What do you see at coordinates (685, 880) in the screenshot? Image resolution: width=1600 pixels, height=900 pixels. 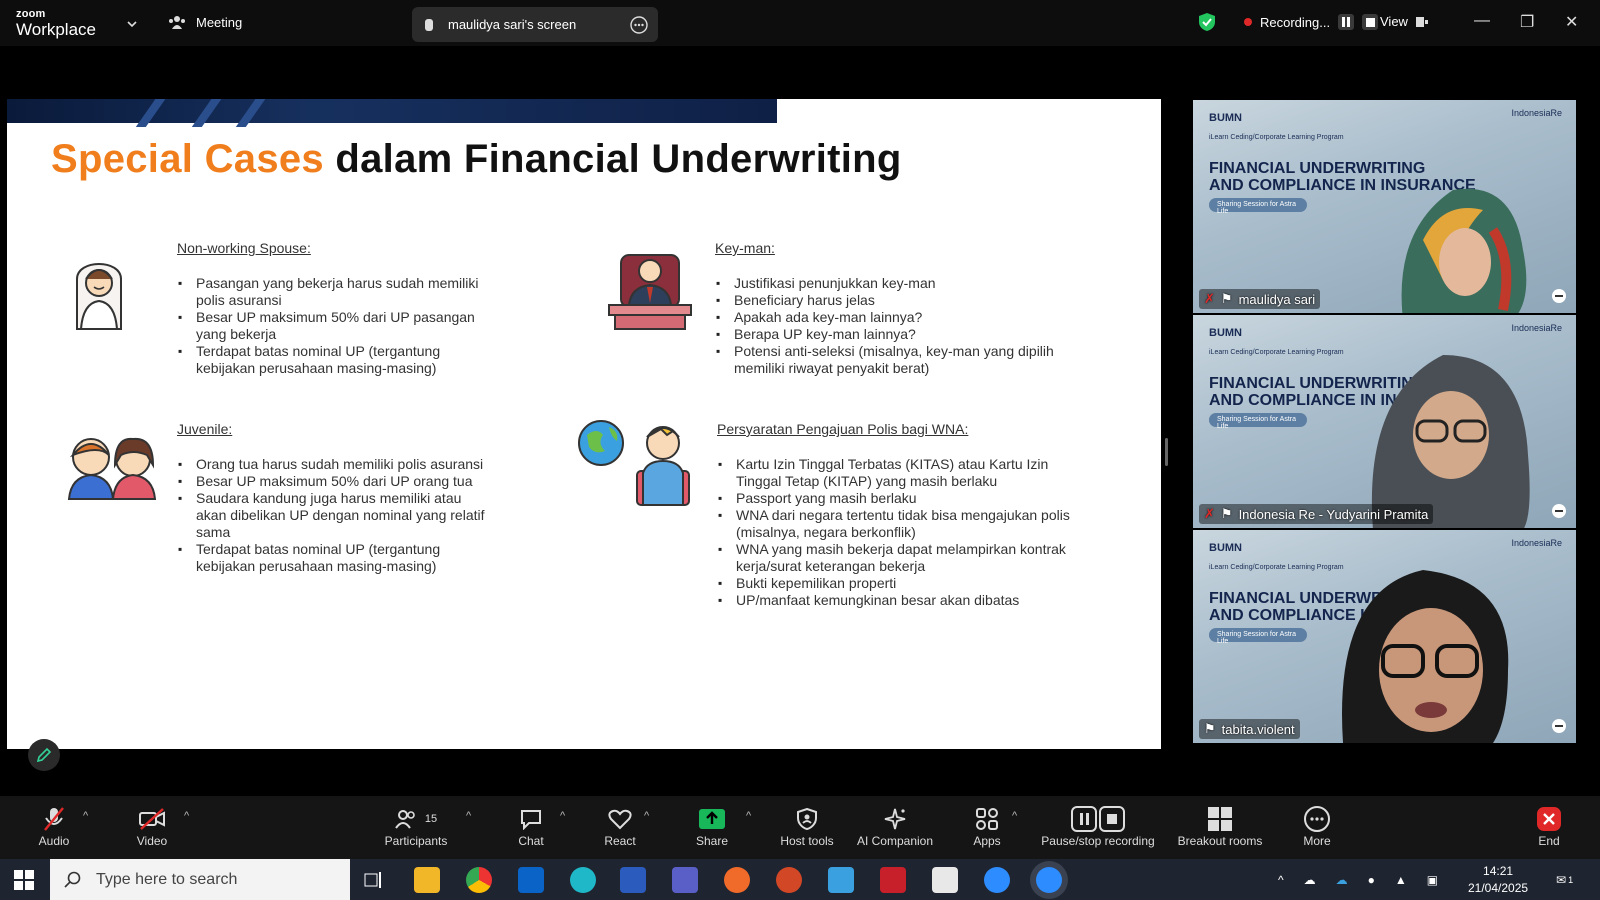 I see `teams-icon` at bounding box center [685, 880].